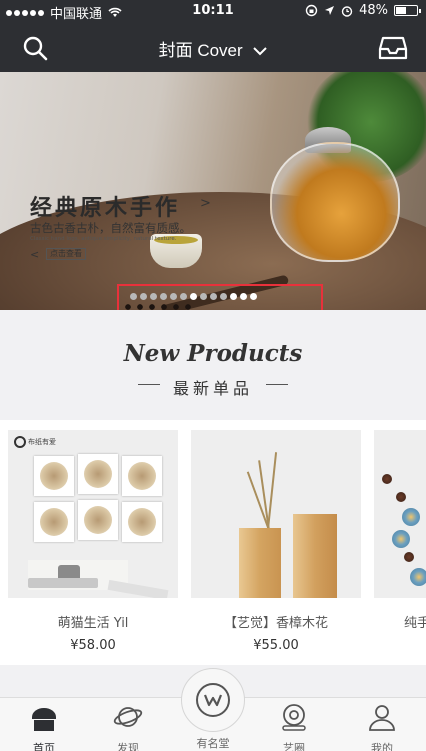  Describe the element at coordinates (200, 50) in the screenshot. I see `page-title: 封面 Cover` at that location.